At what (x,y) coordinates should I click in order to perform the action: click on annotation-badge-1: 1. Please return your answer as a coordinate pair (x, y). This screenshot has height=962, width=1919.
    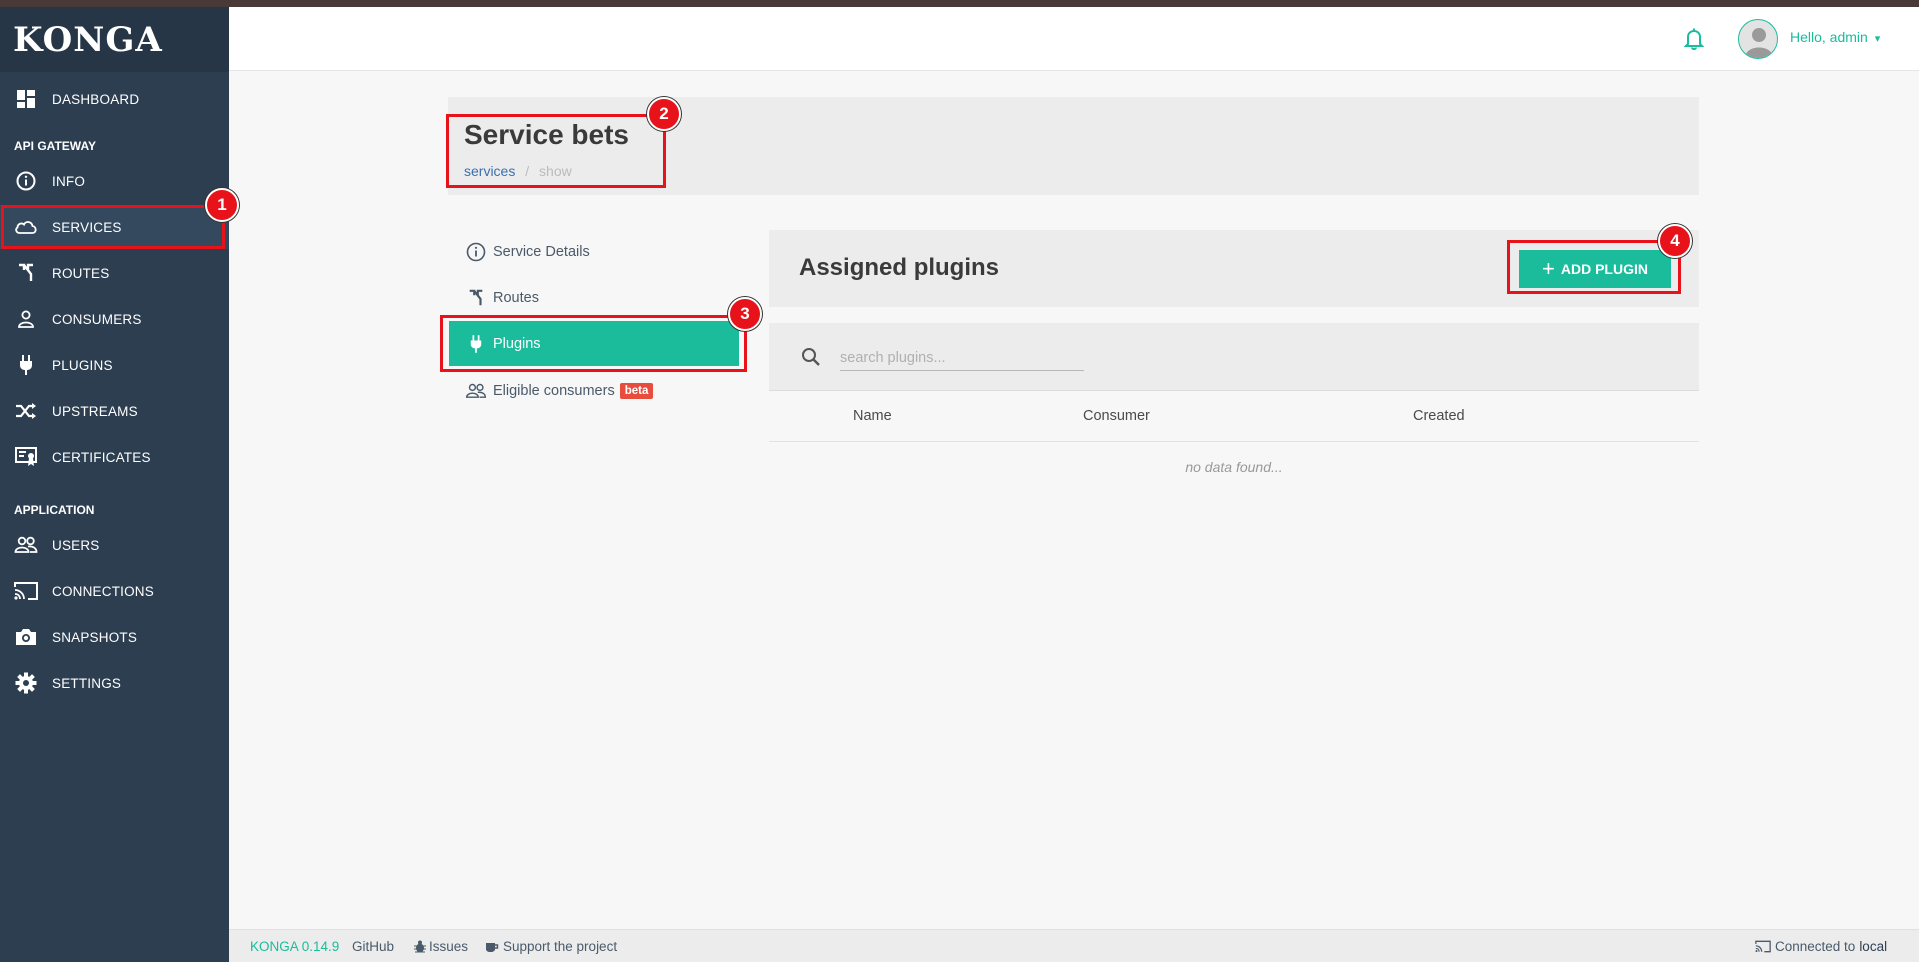
    Looking at the image, I should click on (222, 205).